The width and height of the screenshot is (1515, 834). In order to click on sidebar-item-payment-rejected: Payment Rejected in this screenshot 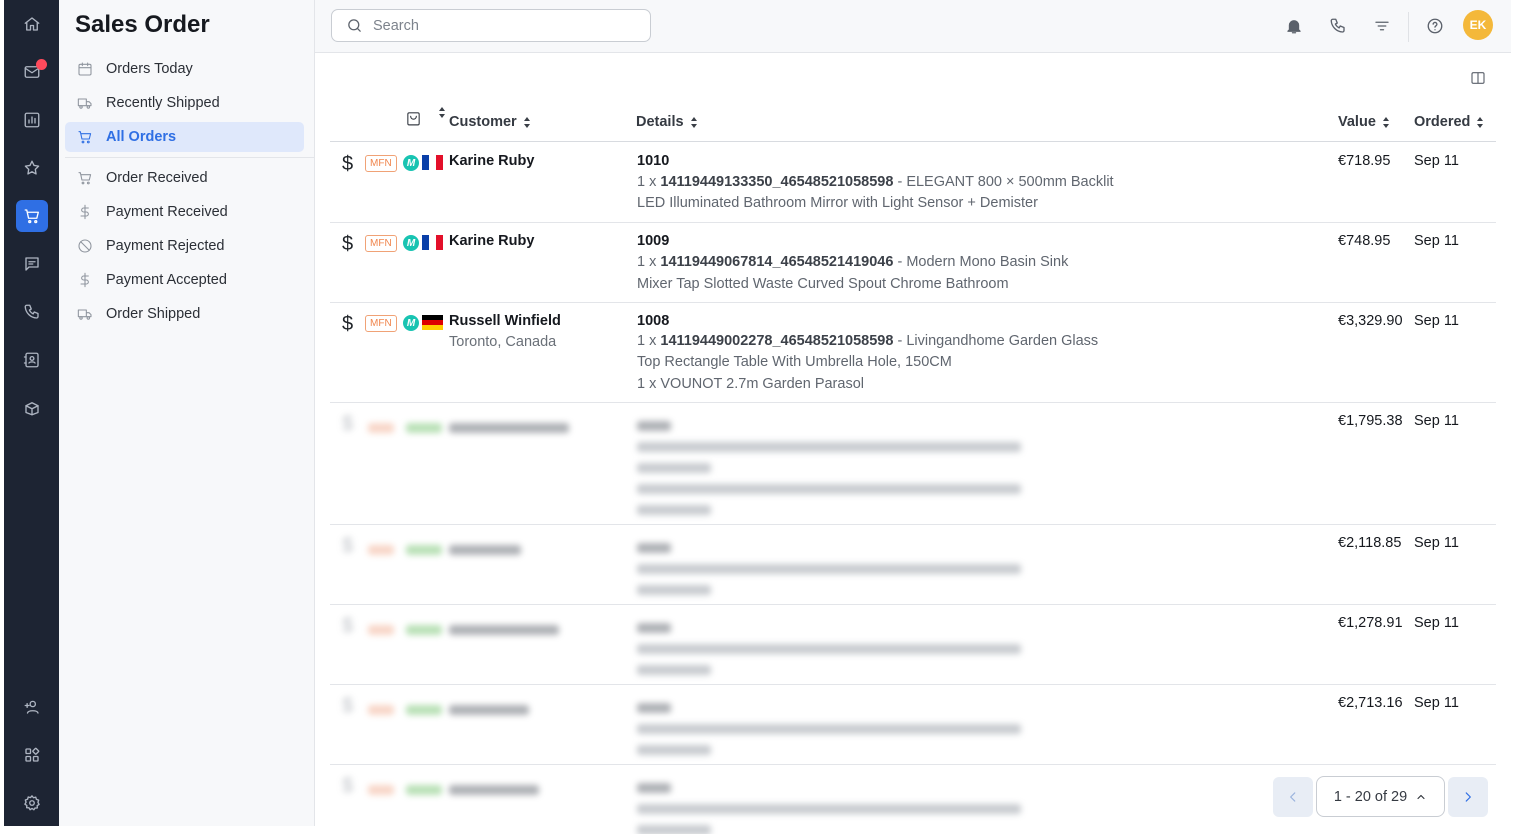, I will do `click(184, 246)`.